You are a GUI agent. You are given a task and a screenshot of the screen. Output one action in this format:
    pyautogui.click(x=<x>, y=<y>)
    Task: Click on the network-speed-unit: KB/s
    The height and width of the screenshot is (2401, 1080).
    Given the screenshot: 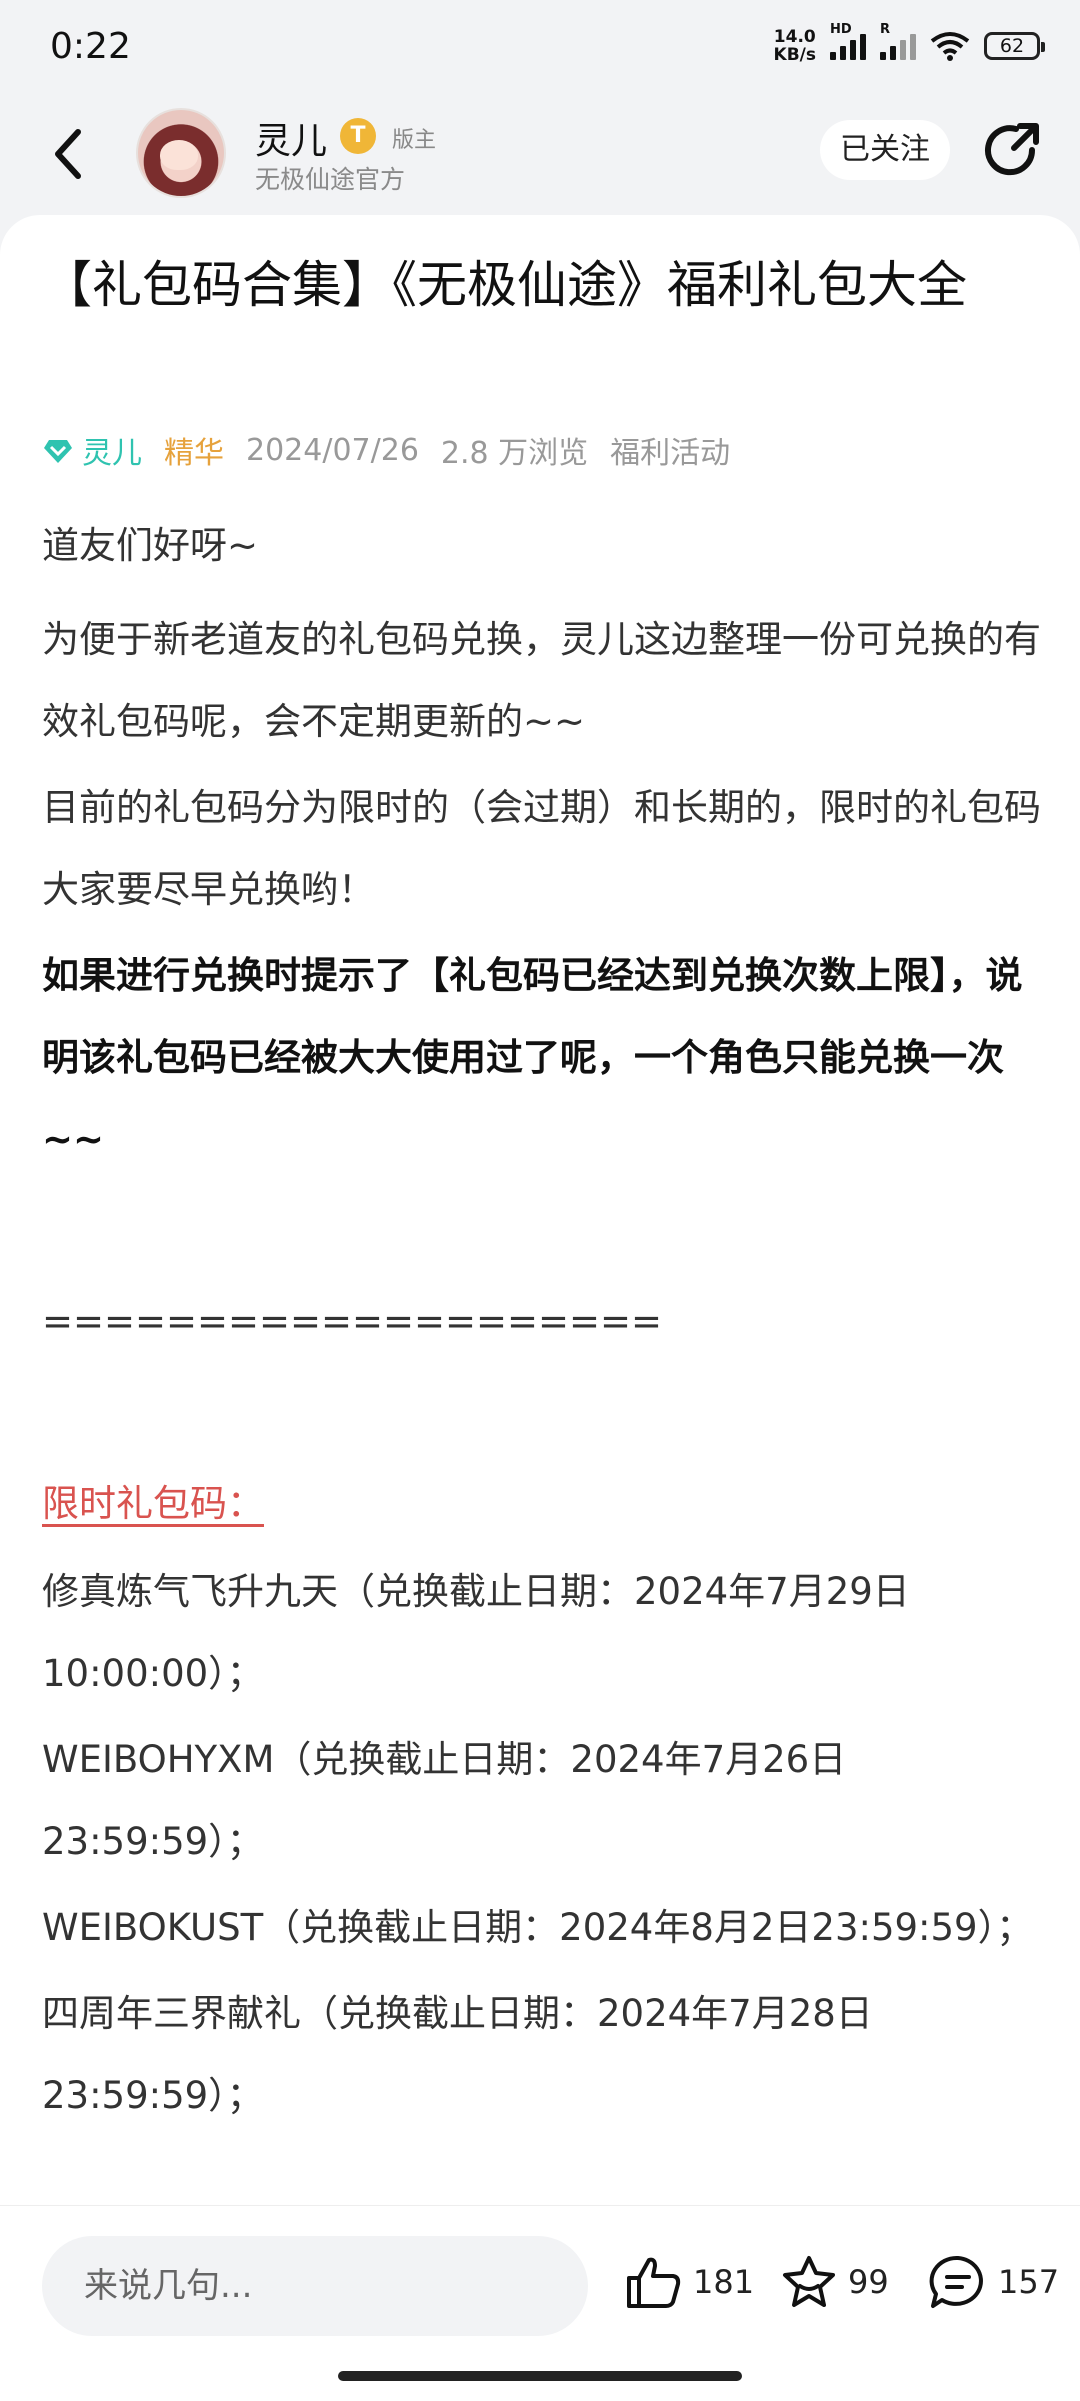 What is the action you would take?
    pyautogui.click(x=794, y=55)
    